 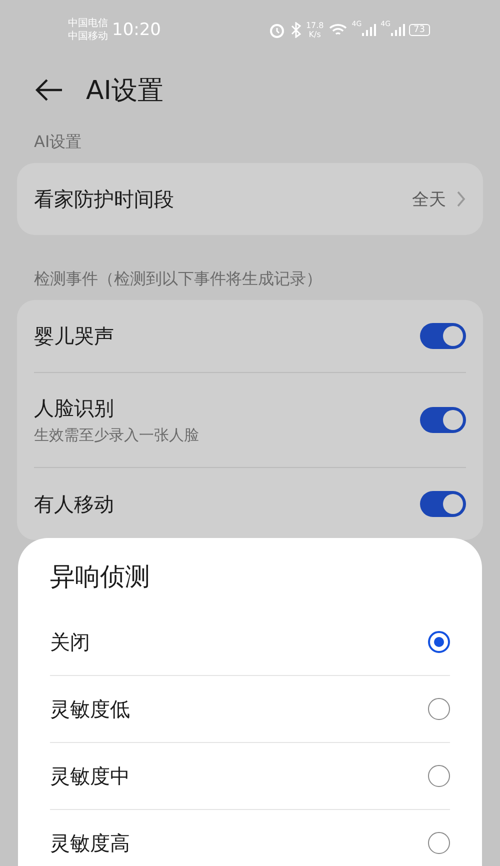 What do you see at coordinates (136, 30) in the screenshot?
I see `status-time: 10:20` at bounding box center [136, 30].